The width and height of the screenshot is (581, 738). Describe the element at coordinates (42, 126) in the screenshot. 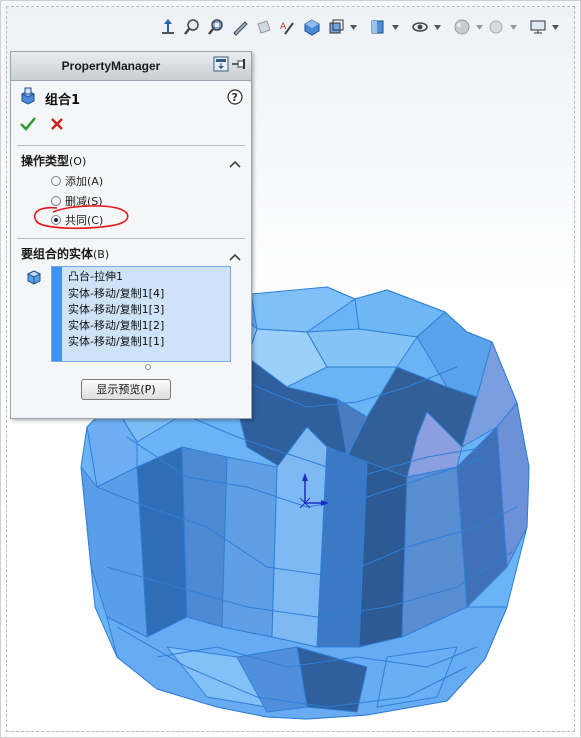

I see `confirm-row` at that location.